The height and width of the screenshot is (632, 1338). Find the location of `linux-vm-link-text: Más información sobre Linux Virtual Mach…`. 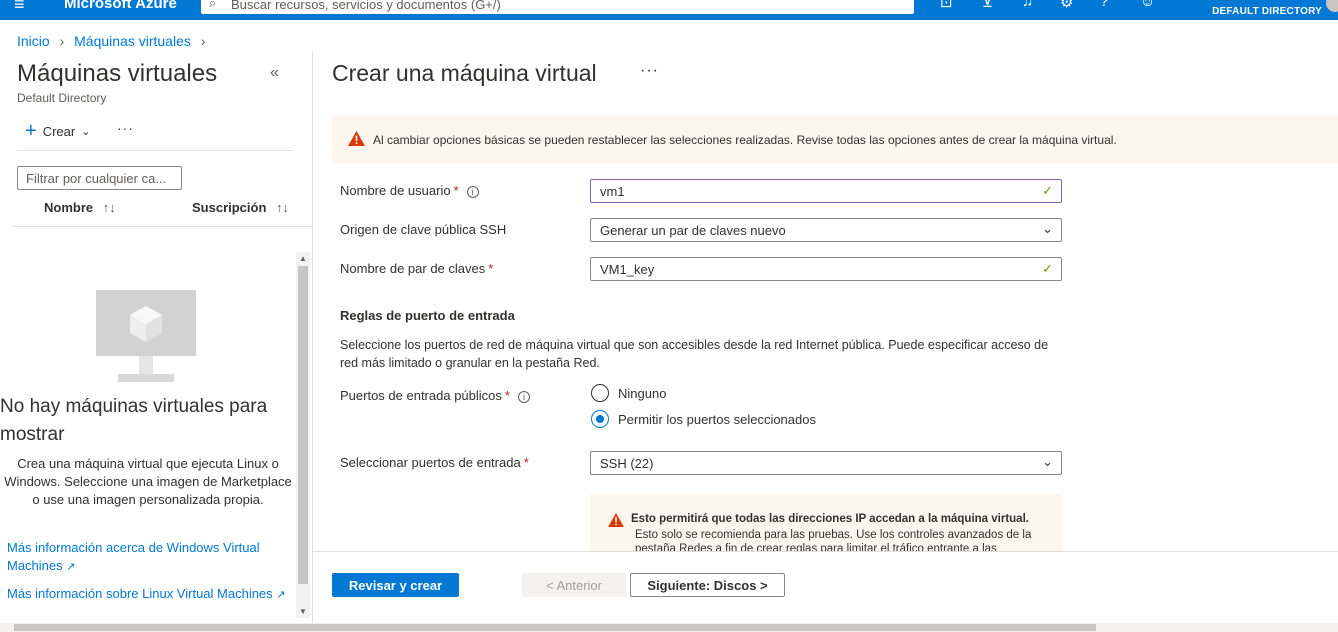

linux-vm-link-text: Más información sobre Linux Virtual Mach… is located at coordinates (140, 593).